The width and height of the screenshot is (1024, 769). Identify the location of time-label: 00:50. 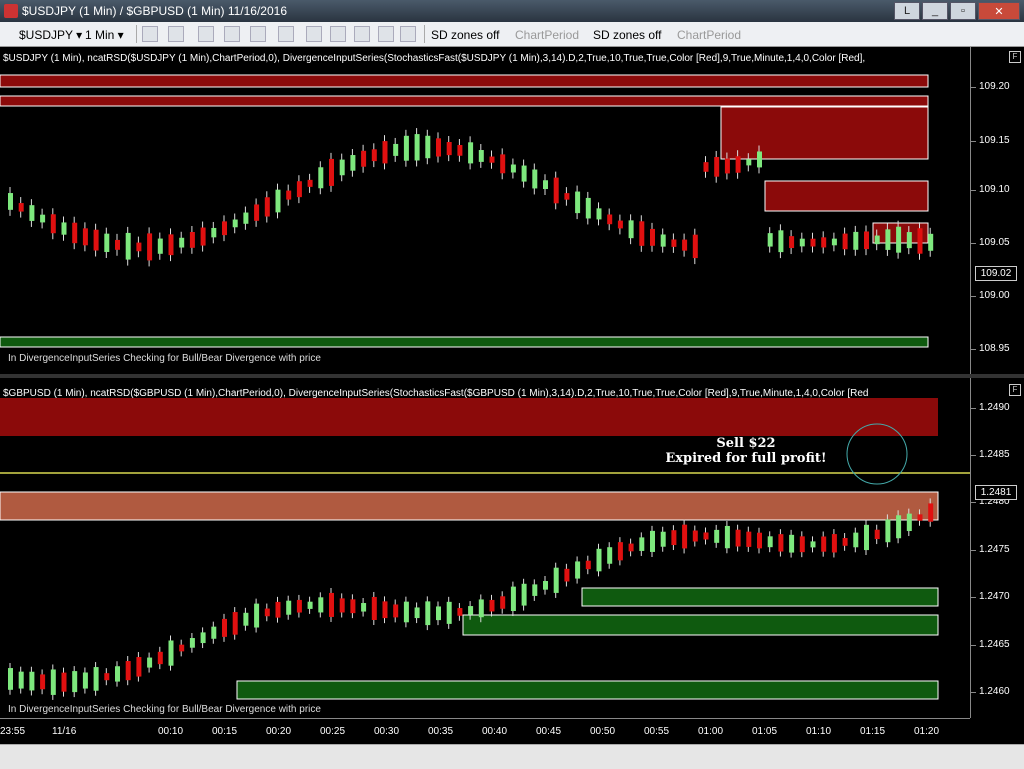
(603, 731).